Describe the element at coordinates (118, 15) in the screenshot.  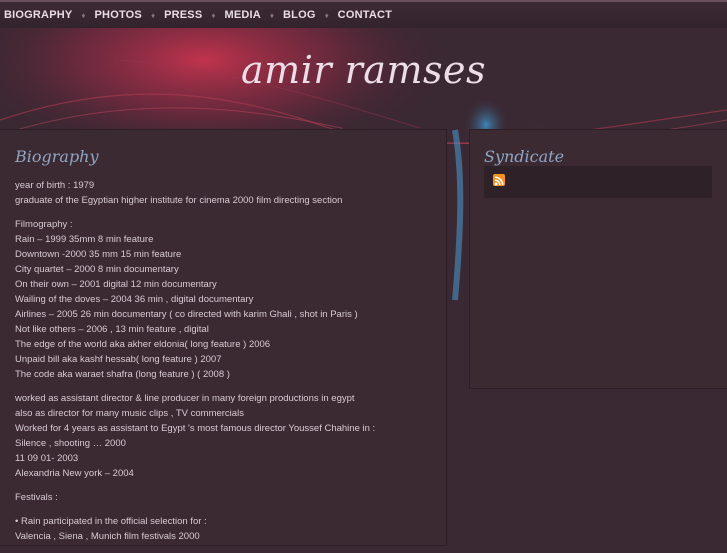
I see `nav-photos: PHOTOS` at that location.